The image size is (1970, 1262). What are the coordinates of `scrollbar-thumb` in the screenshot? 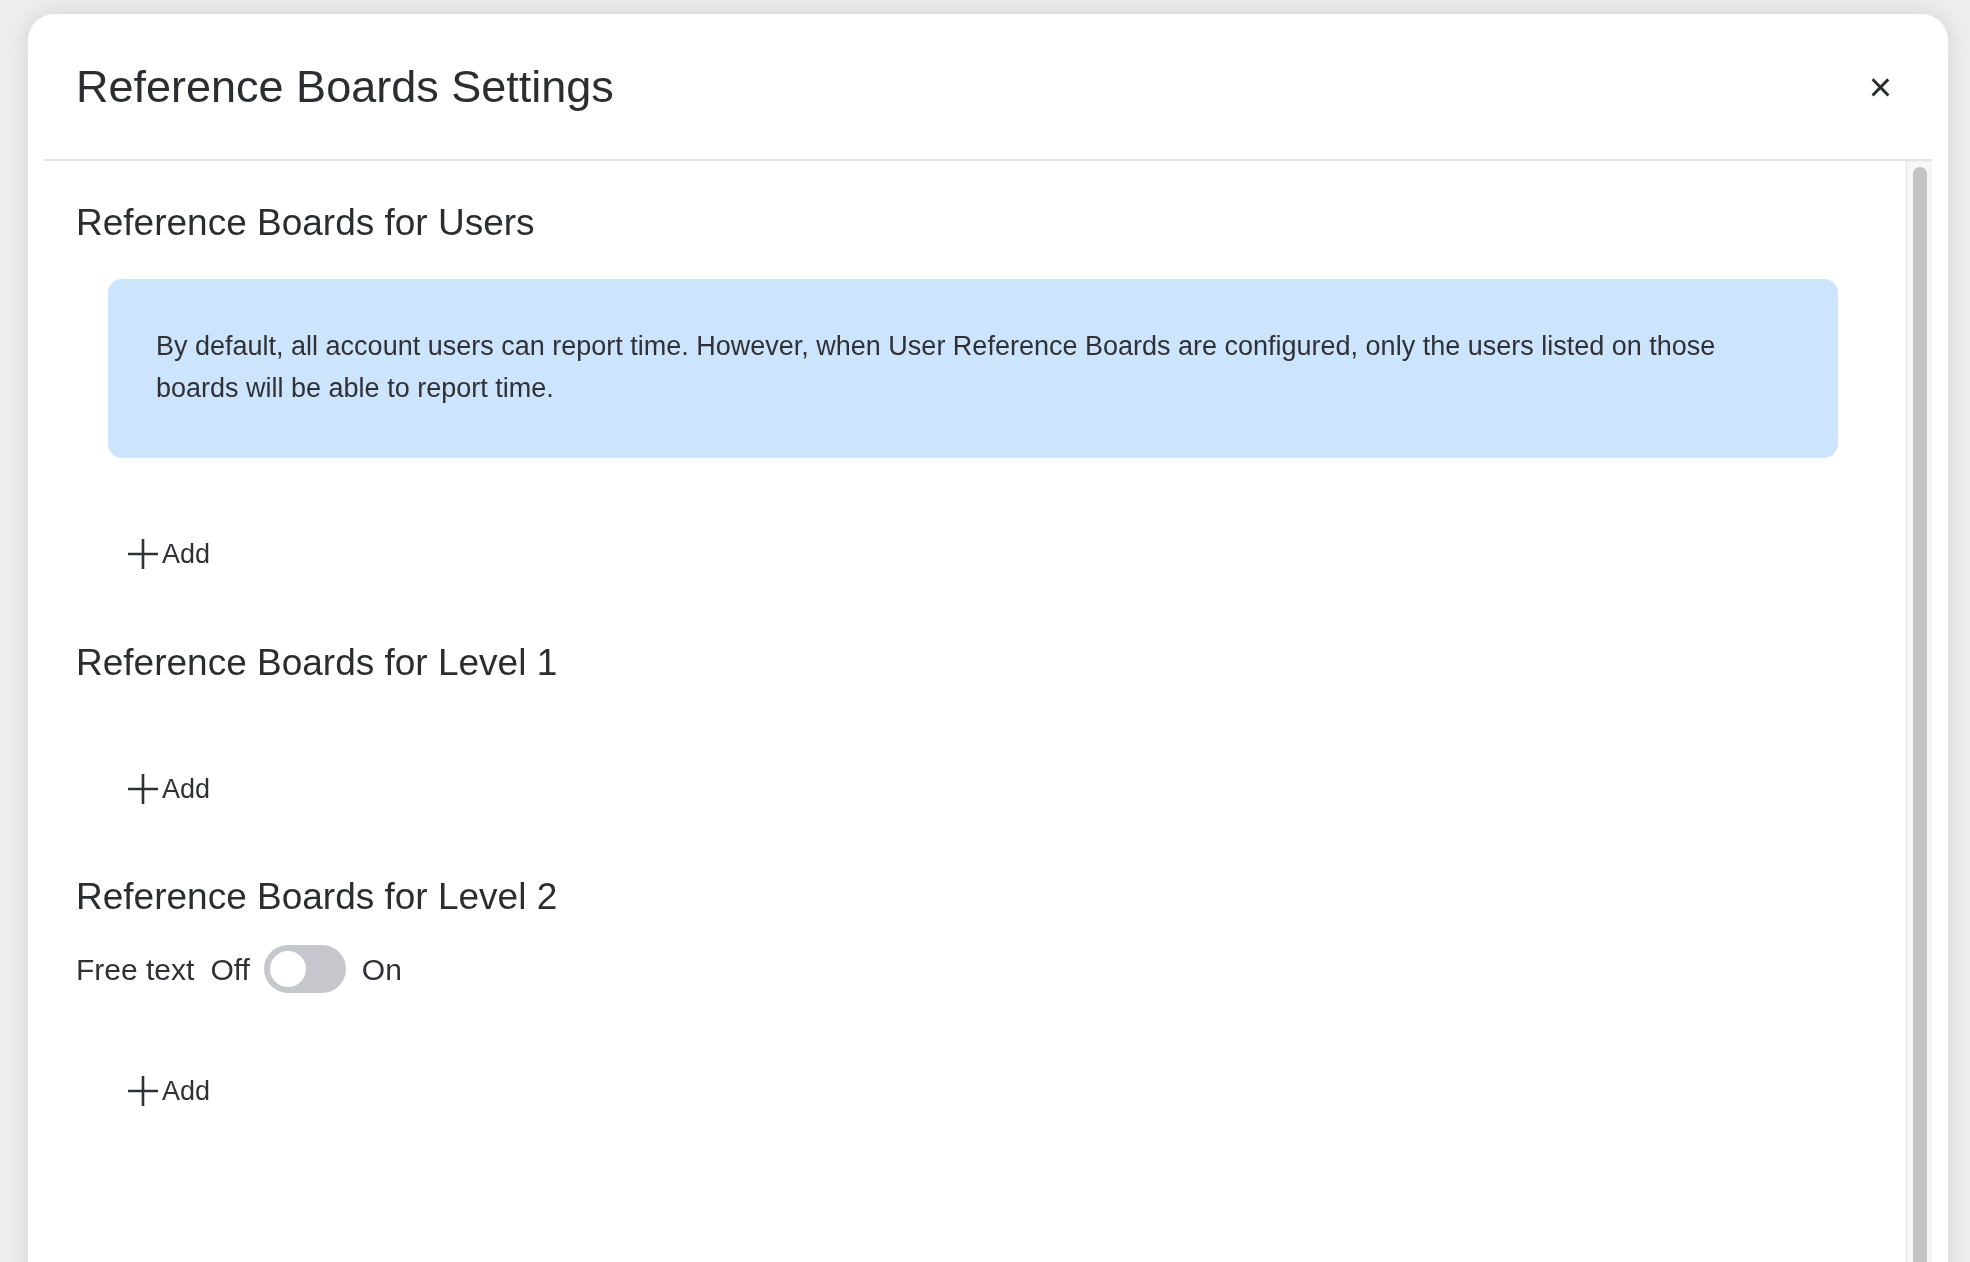 It's located at (1919, 714).